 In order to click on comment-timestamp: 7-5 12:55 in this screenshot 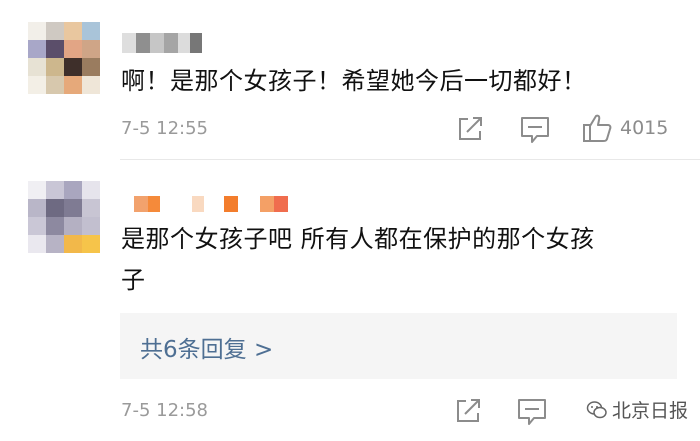, I will do `click(164, 128)`.